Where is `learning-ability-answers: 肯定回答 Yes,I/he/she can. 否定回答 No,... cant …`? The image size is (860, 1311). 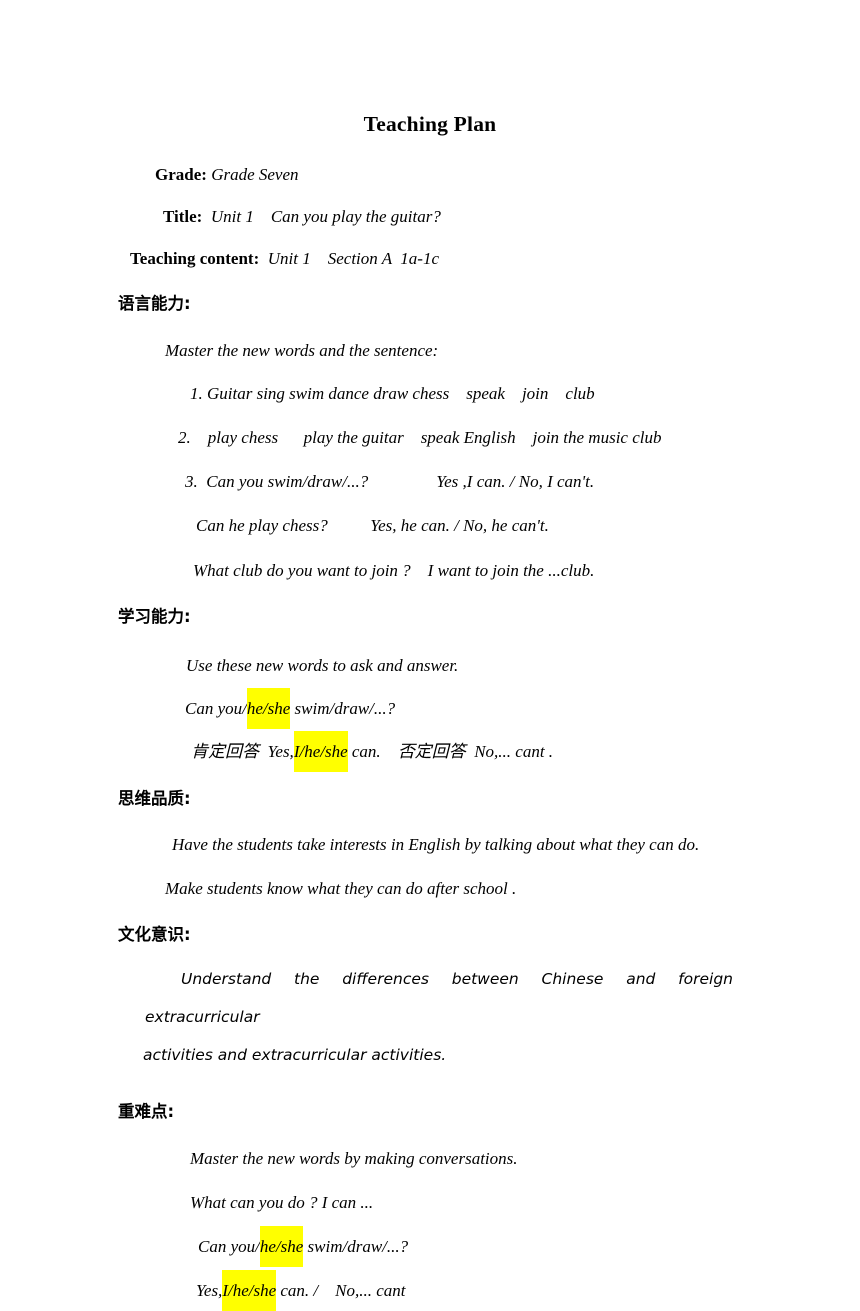
learning-ability-answers: 肯定回答 Yes,I/he/she can. 否定回答 No,... cant … is located at coordinates (525, 751).